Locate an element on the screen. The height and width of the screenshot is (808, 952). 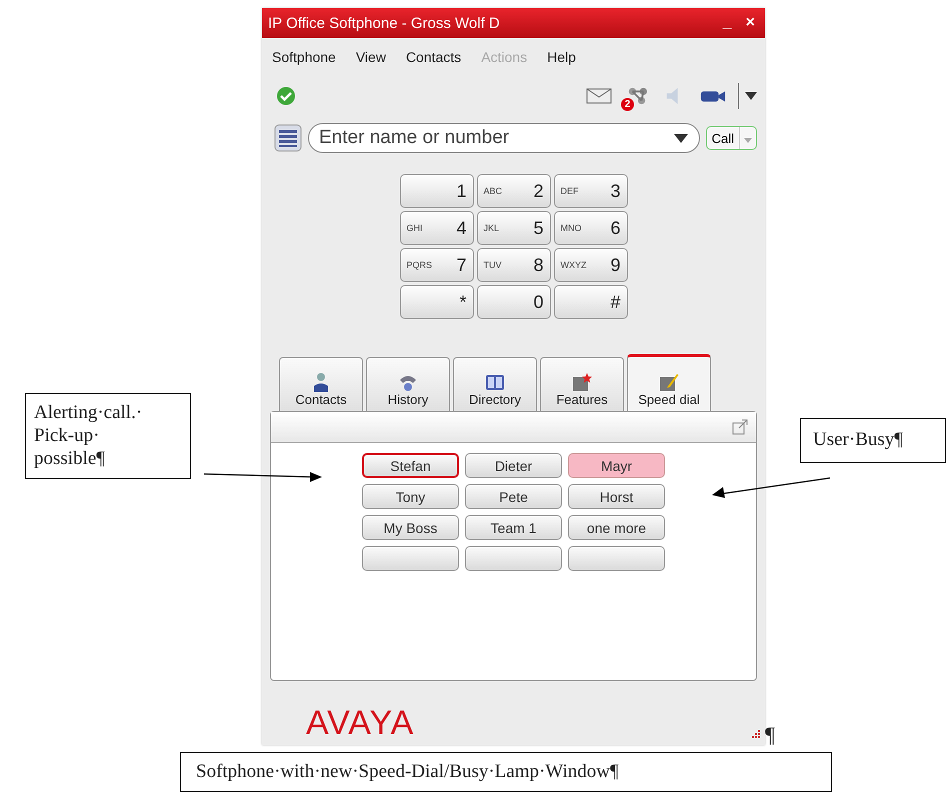
pop-out-icon is located at coordinates (740, 427).